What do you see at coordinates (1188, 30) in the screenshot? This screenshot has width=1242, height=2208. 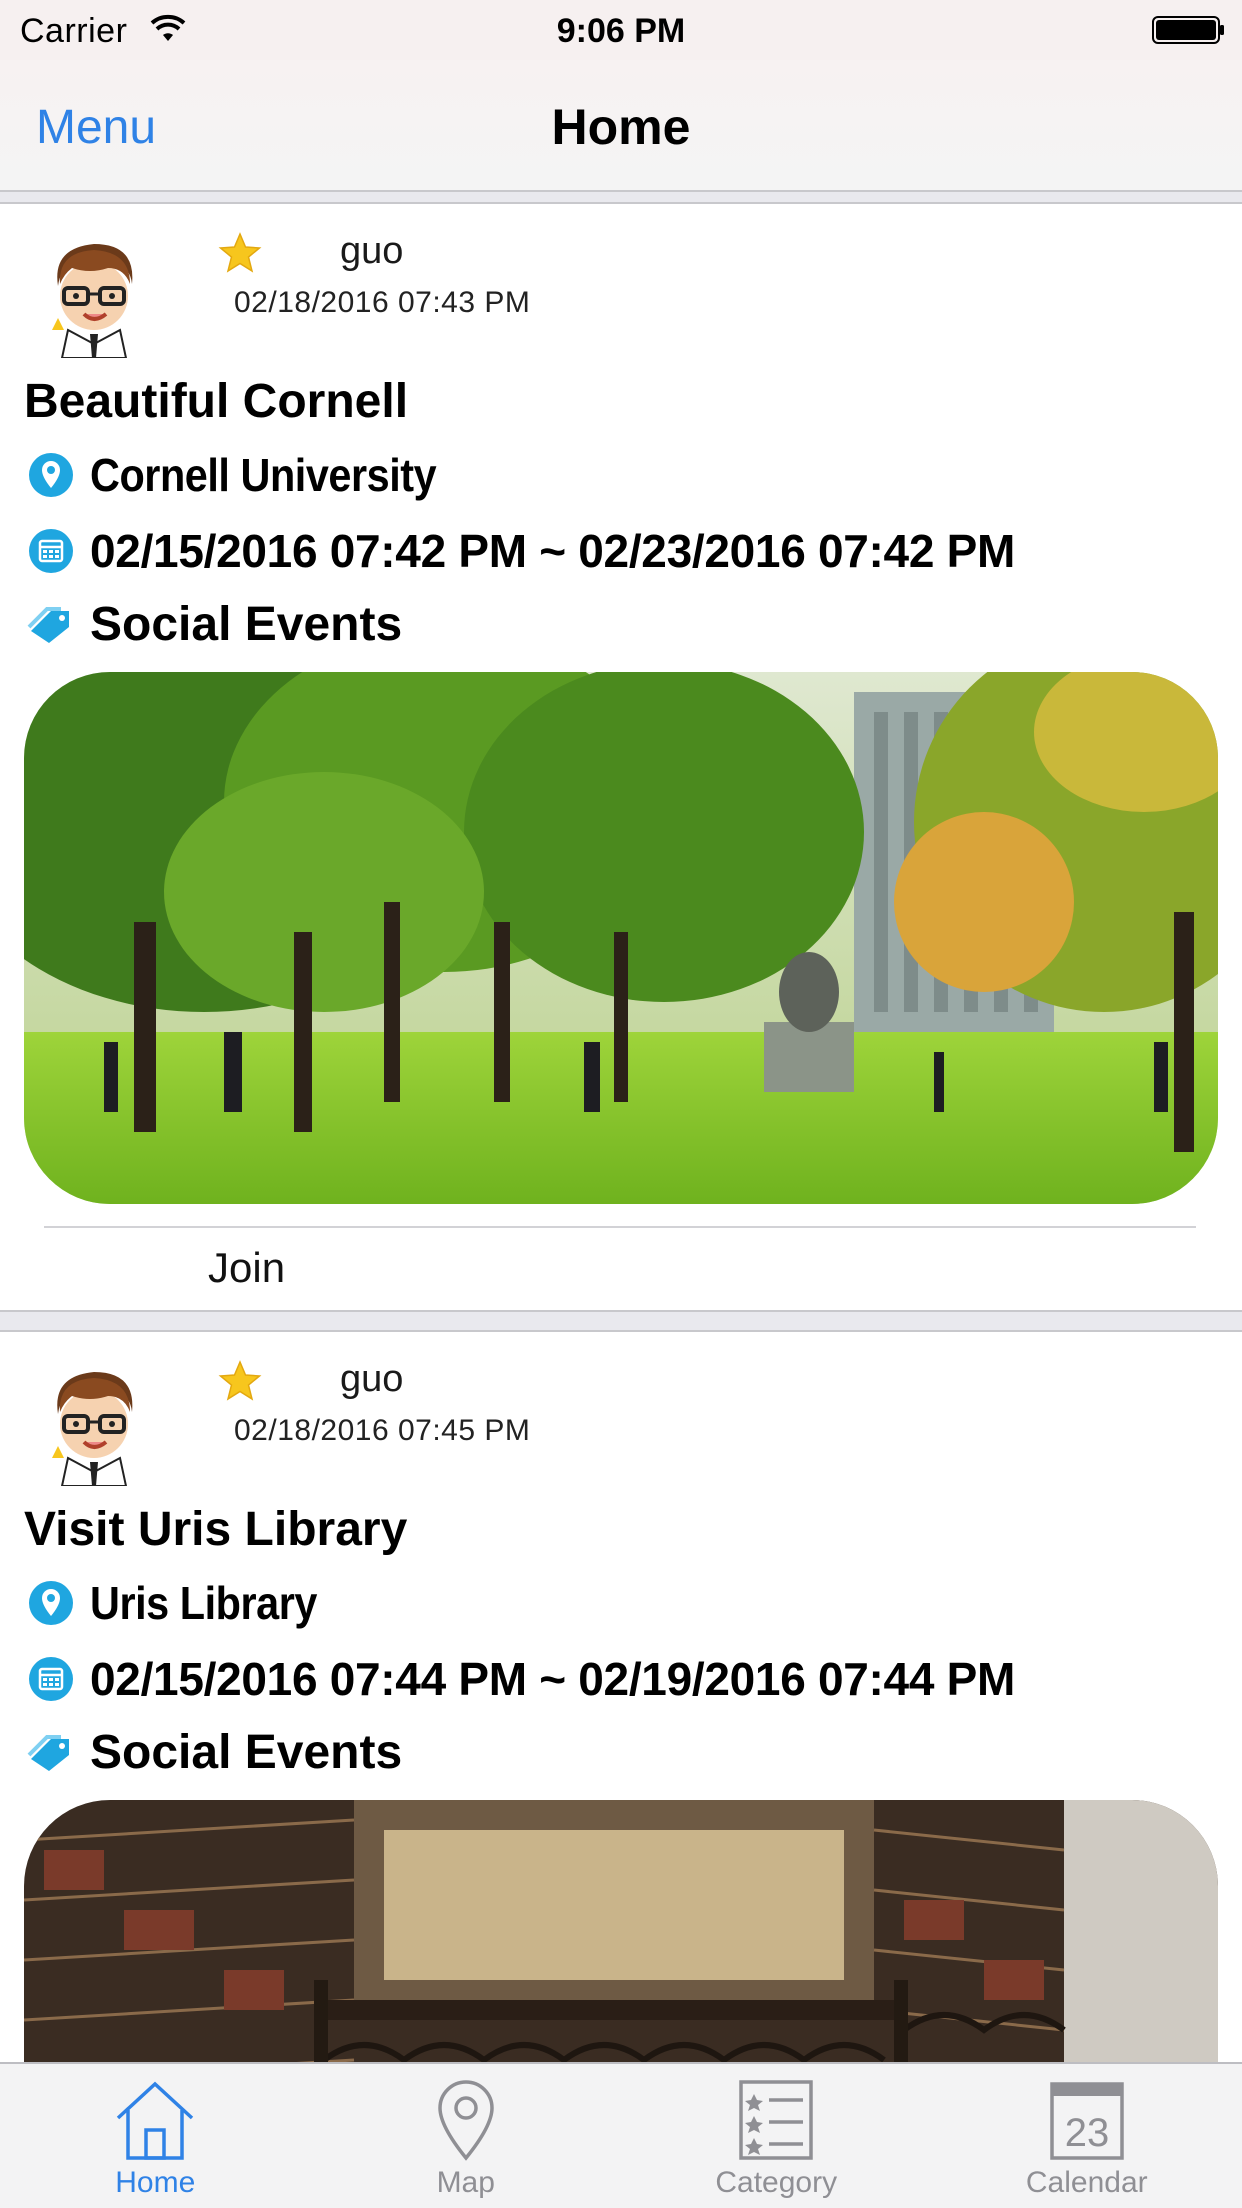 I see `battery-icon` at bounding box center [1188, 30].